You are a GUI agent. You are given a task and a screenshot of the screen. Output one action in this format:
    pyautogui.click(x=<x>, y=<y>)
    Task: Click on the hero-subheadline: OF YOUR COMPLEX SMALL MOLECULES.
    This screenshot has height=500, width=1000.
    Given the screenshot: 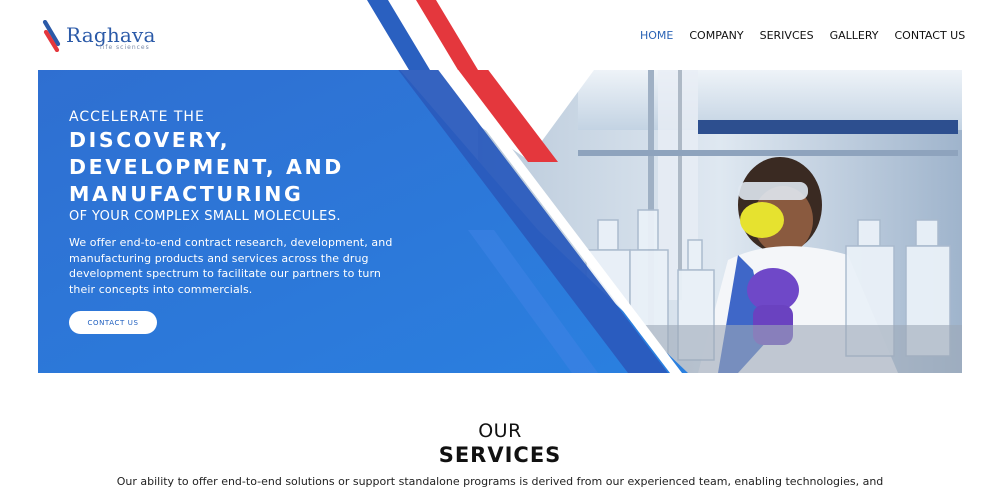 What is the action you would take?
    pyautogui.click(x=205, y=216)
    